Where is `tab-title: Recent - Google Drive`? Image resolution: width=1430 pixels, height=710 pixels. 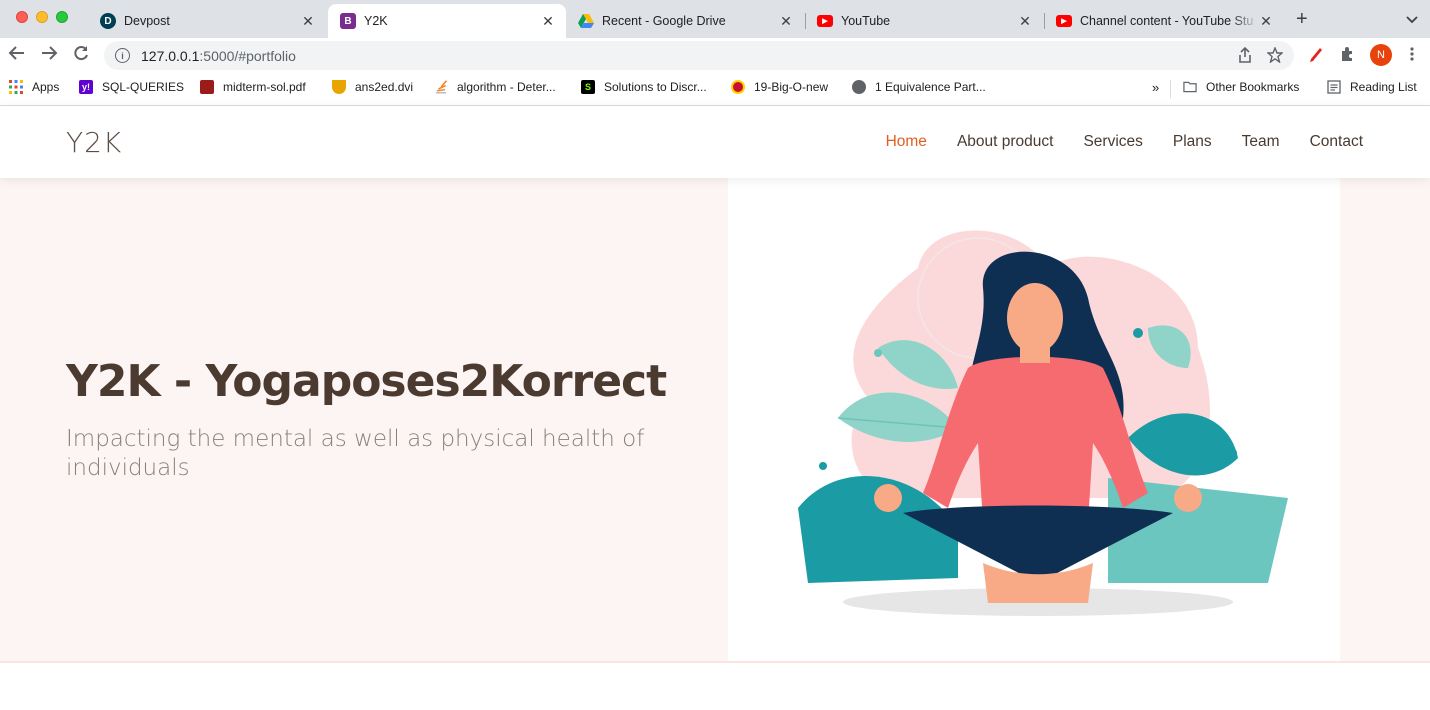 tab-title: Recent - Google Drive is located at coordinates (664, 21).